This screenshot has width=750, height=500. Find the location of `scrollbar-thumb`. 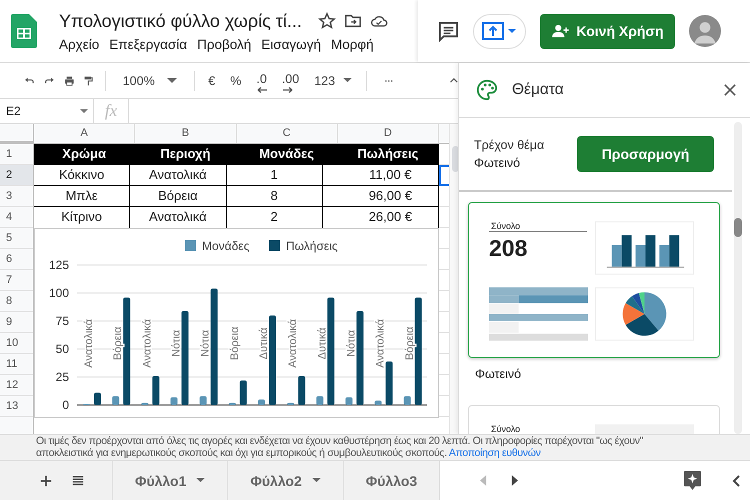

scrollbar-thumb is located at coordinates (455, 159).